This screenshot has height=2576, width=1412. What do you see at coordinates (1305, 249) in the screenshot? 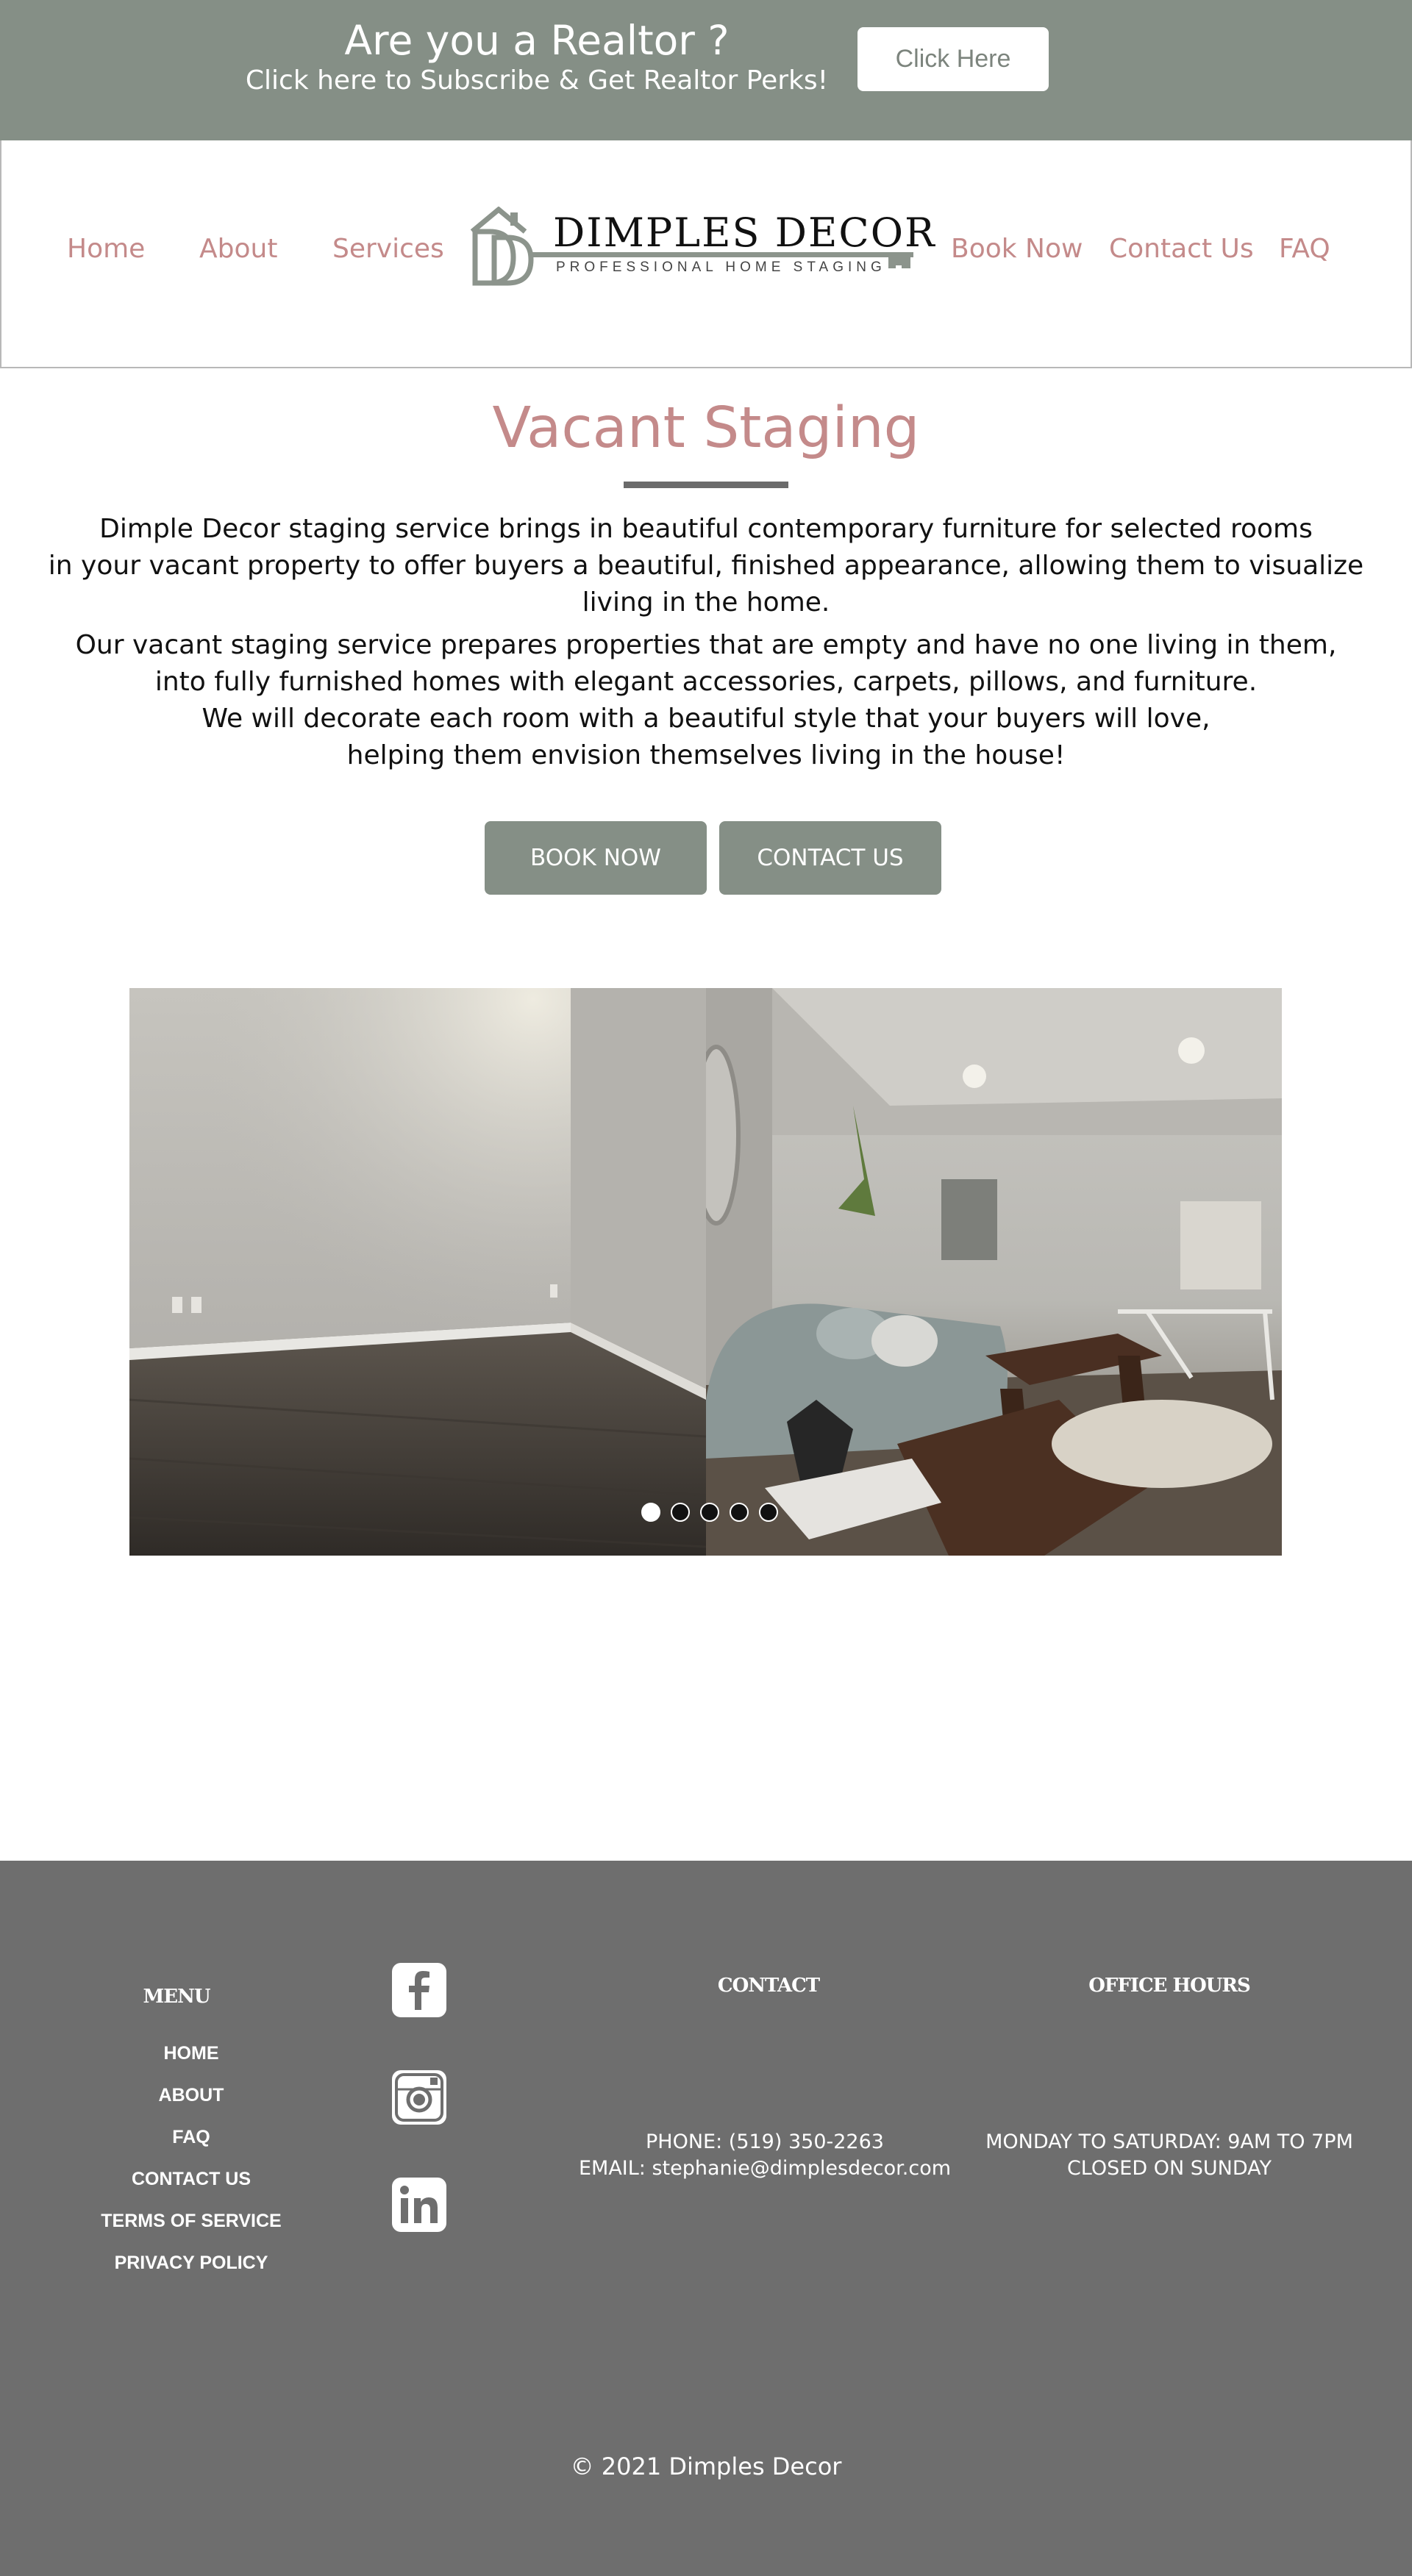
I see `nav-faq: FAQ` at bounding box center [1305, 249].